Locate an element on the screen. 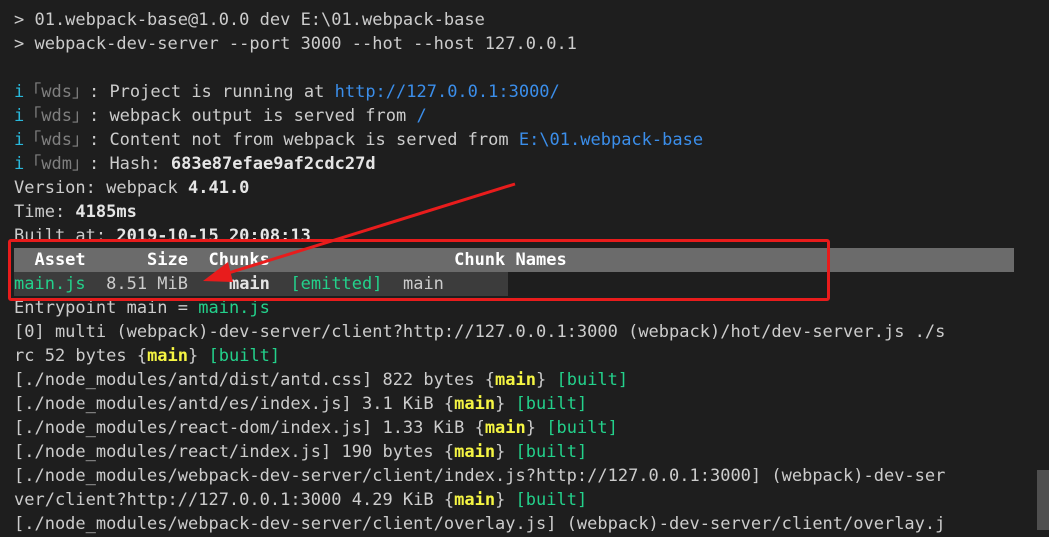 This screenshot has height=537, width=1049. vertical-scrollbar is located at coordinates (1043, 500).